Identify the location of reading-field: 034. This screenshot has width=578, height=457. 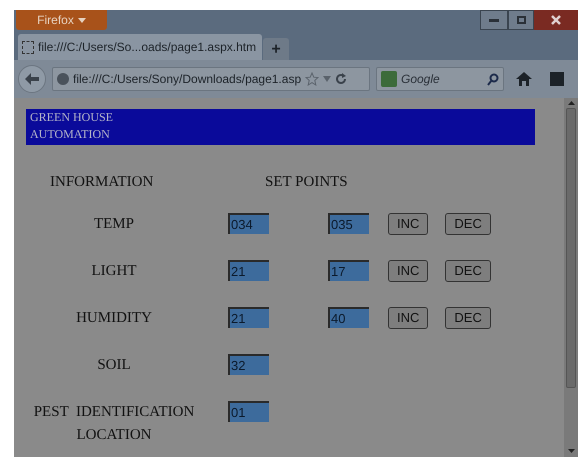
(248, 223).